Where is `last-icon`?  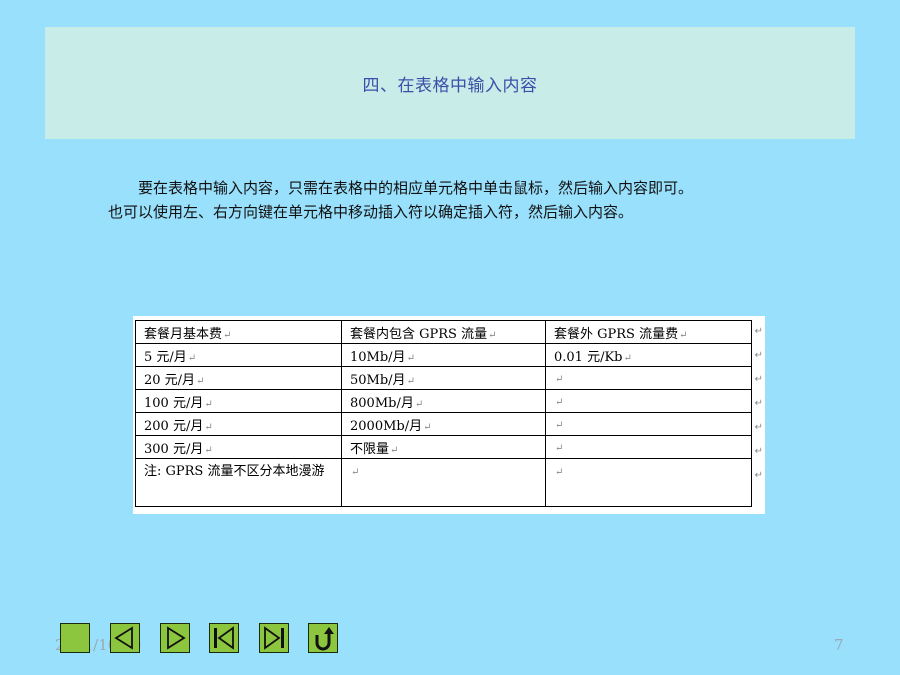 last-icon is located at coordinates (274, 638).